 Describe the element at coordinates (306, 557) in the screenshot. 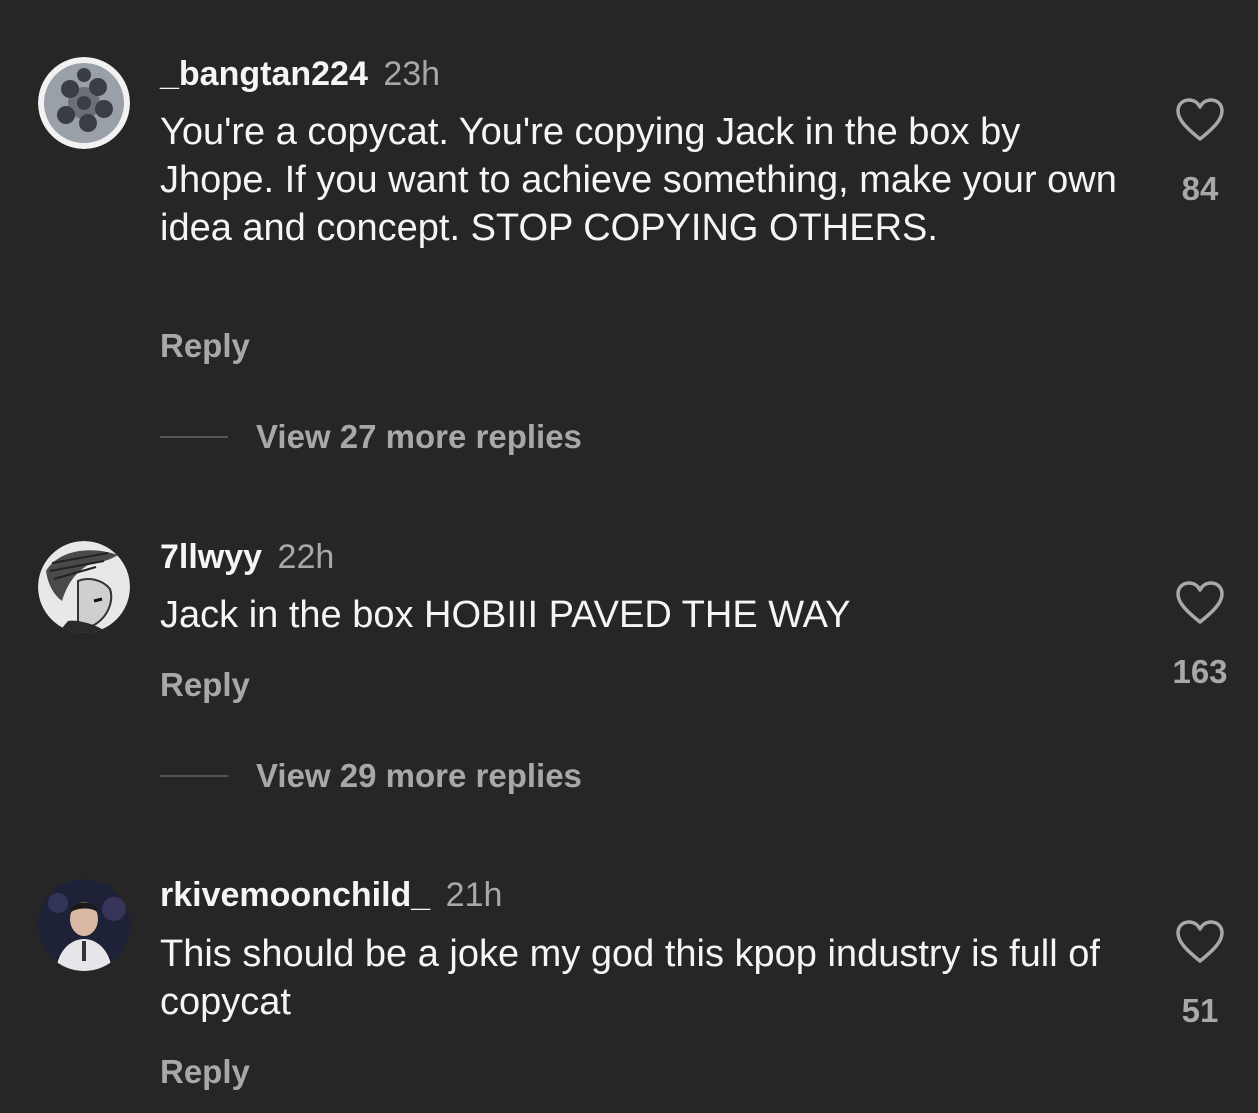

I see `timestamp: 22h` at that location.